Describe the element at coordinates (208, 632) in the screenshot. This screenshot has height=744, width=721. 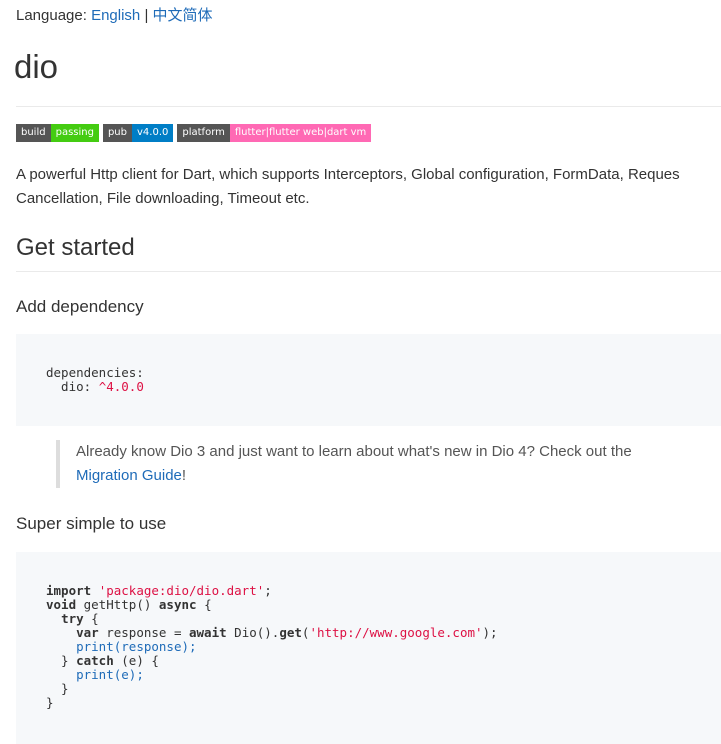
I see `code-await-keyword: await` at that location.